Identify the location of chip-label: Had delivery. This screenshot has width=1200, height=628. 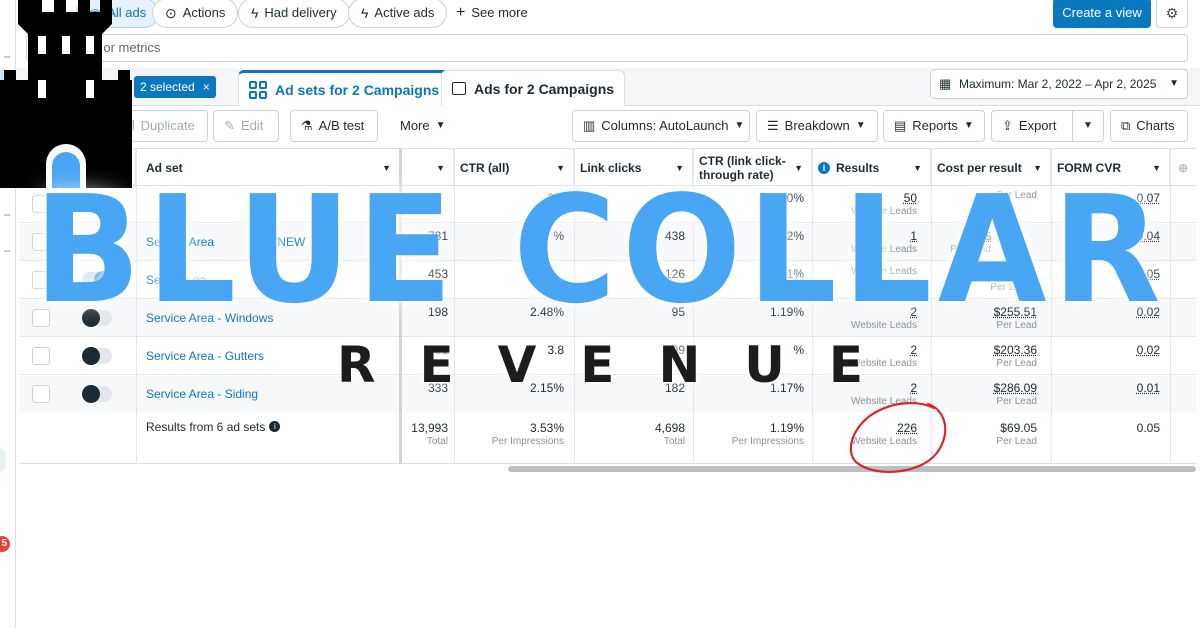
(300, 12).